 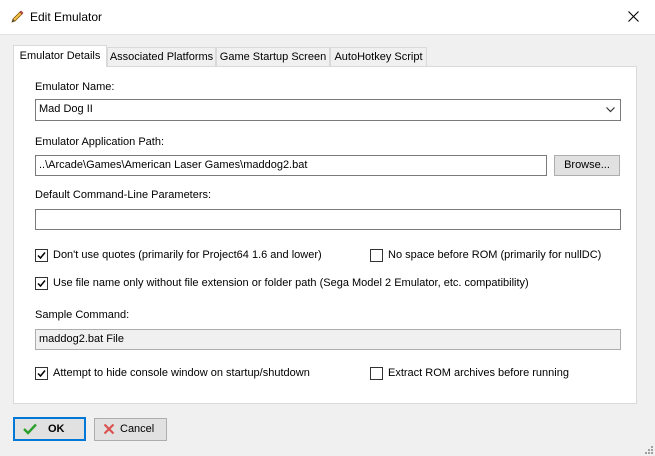 What do you see at coordinates (66, 109) in the screenshot?
I see `emulator-name-value: Mad Dog II` at bounding box center [66, 109].